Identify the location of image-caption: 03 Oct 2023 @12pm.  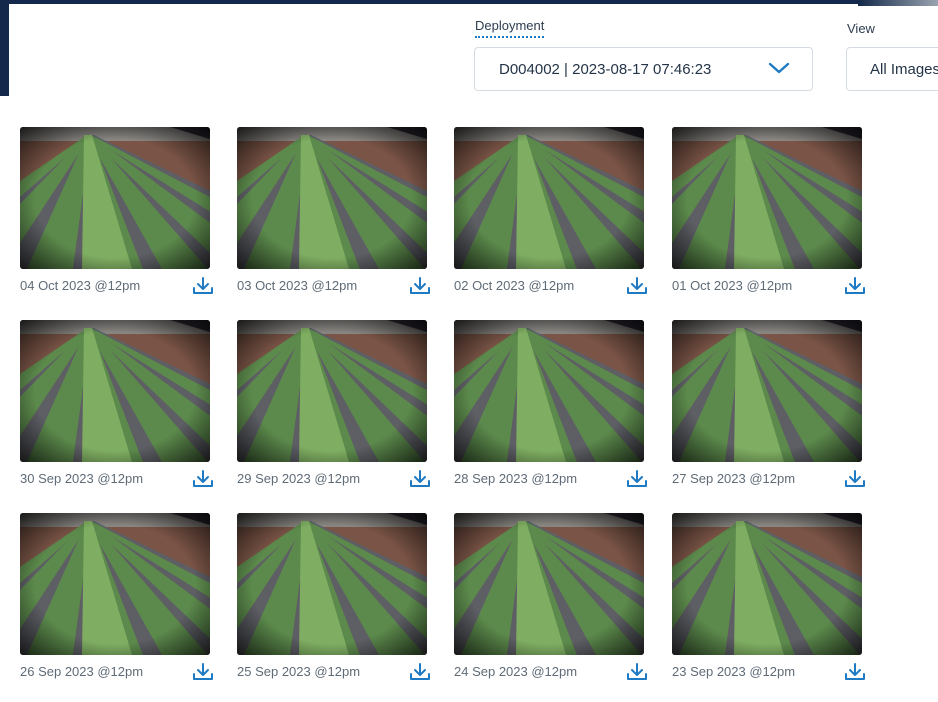
(297, 285).